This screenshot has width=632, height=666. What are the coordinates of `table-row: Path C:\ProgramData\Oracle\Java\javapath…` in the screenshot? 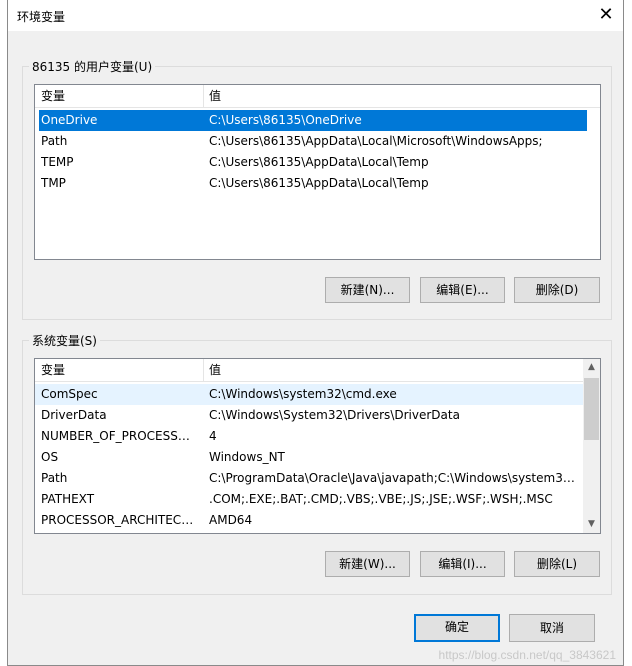 It's located at (309, 478).